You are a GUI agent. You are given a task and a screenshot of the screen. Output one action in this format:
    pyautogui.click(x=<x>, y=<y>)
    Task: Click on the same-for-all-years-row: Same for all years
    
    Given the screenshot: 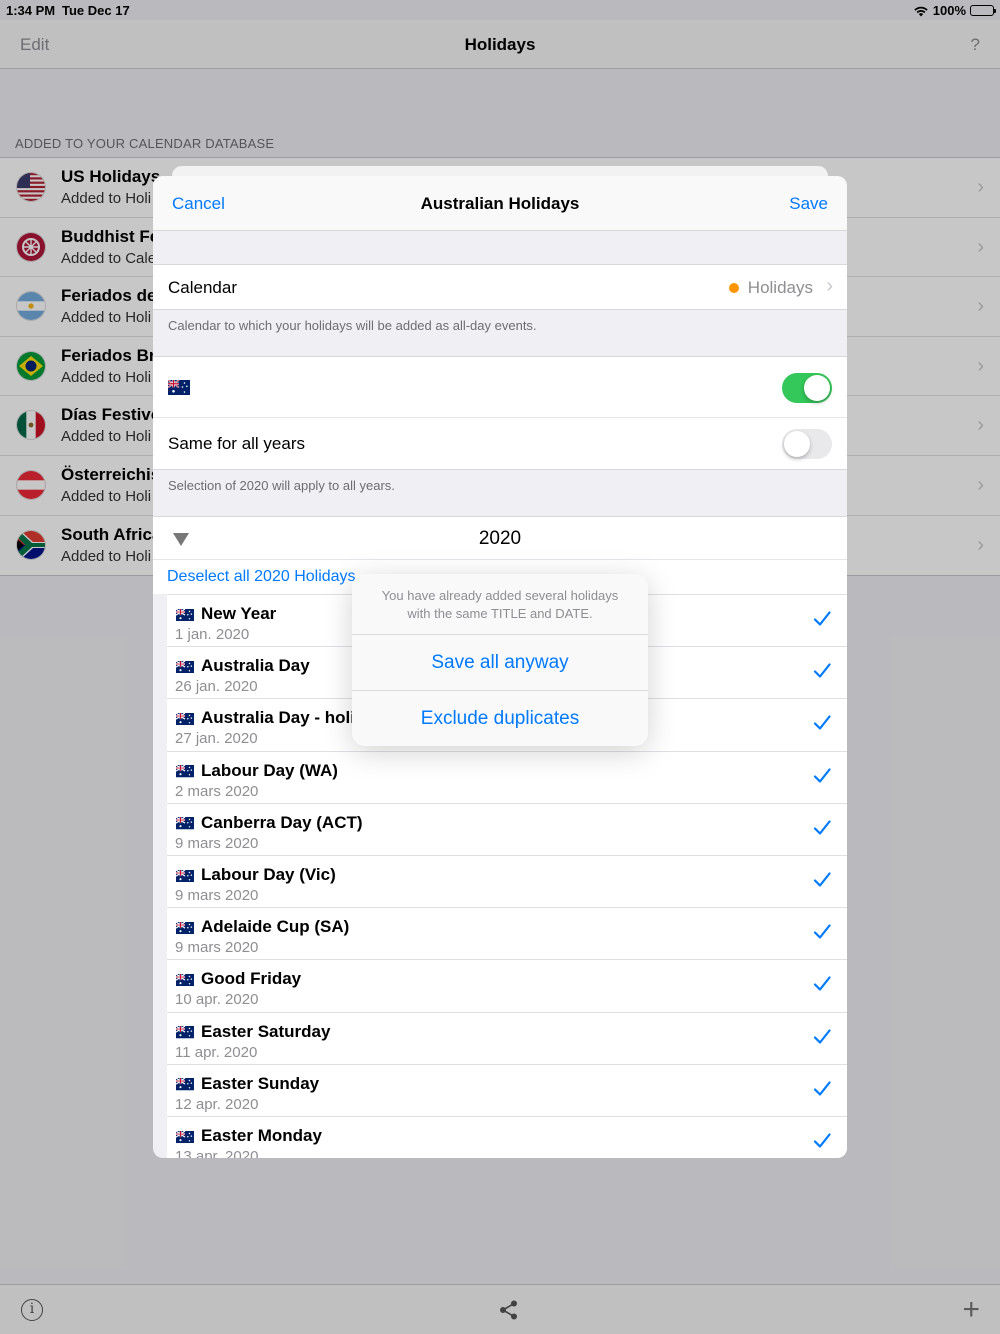 What is the action you would take?
    pyautogui.click(x=500, y=444)
    